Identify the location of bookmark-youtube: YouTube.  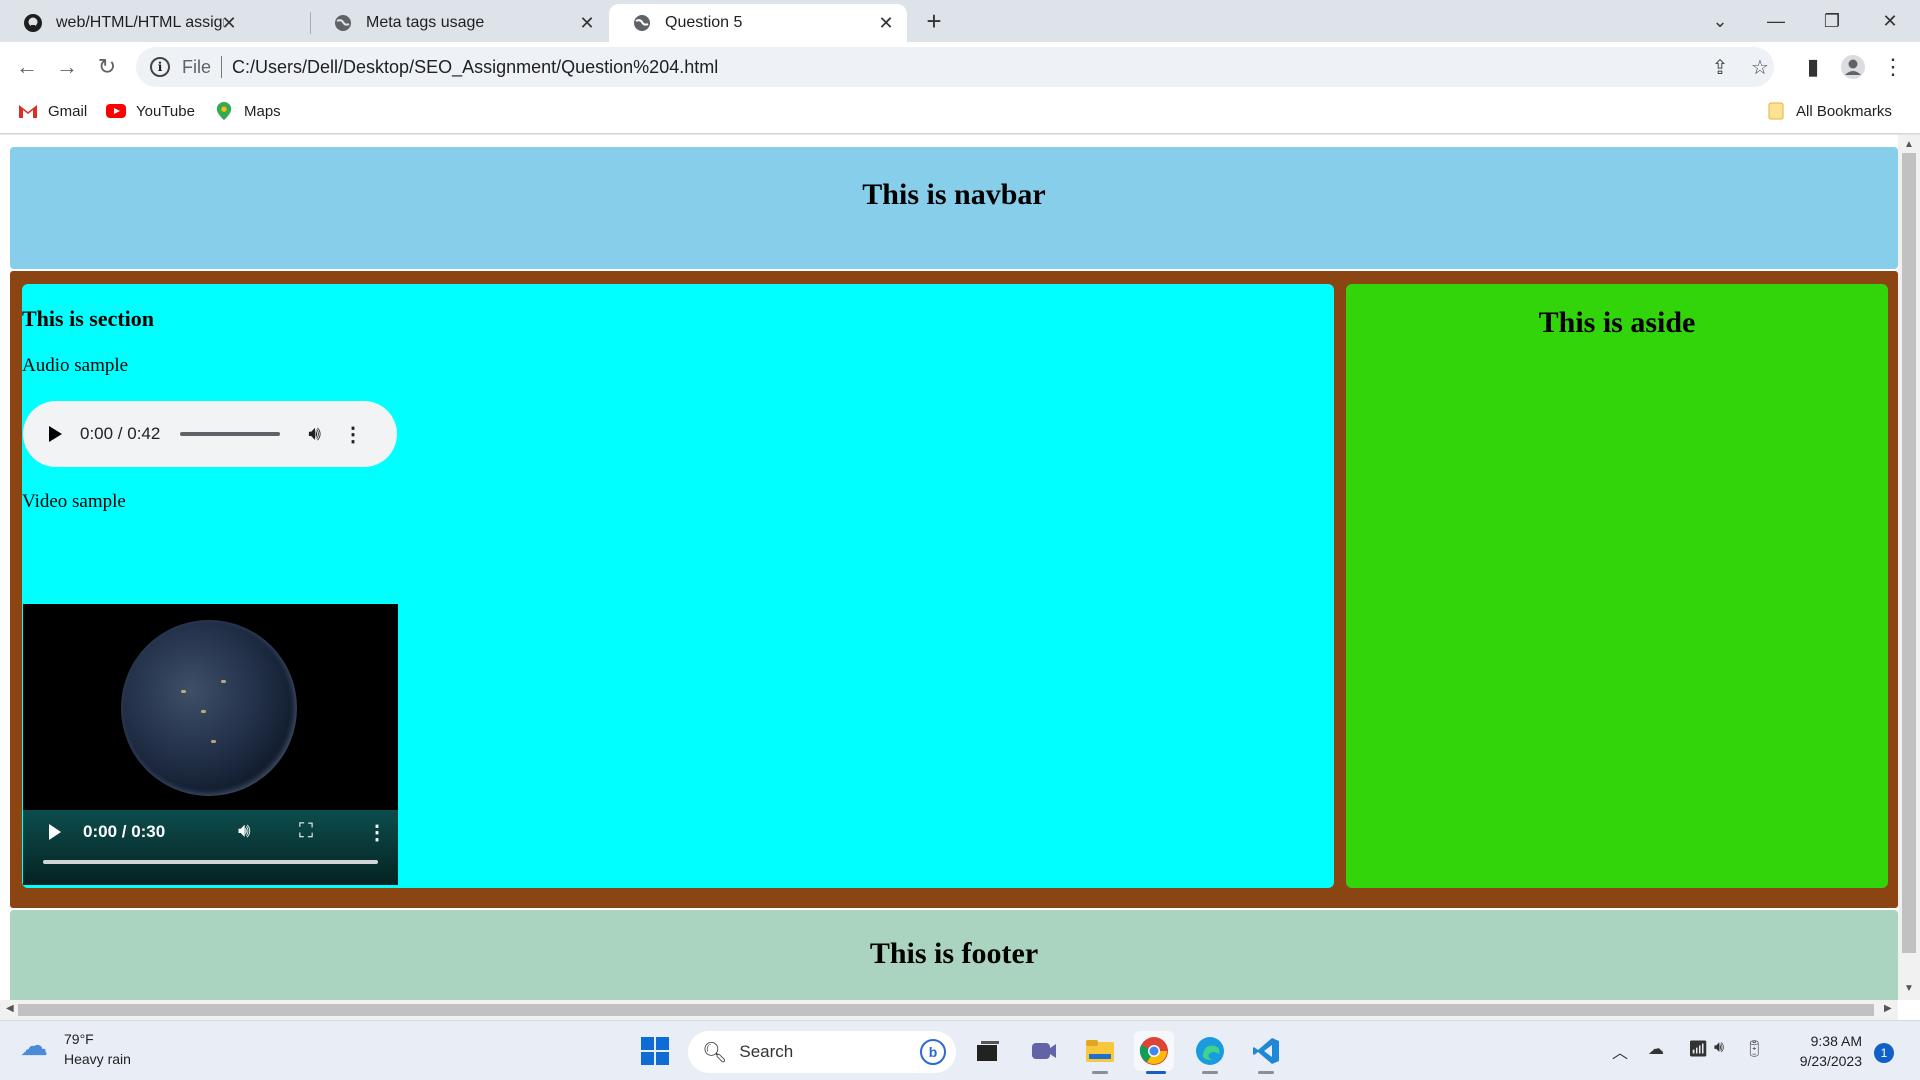
(150, 111).